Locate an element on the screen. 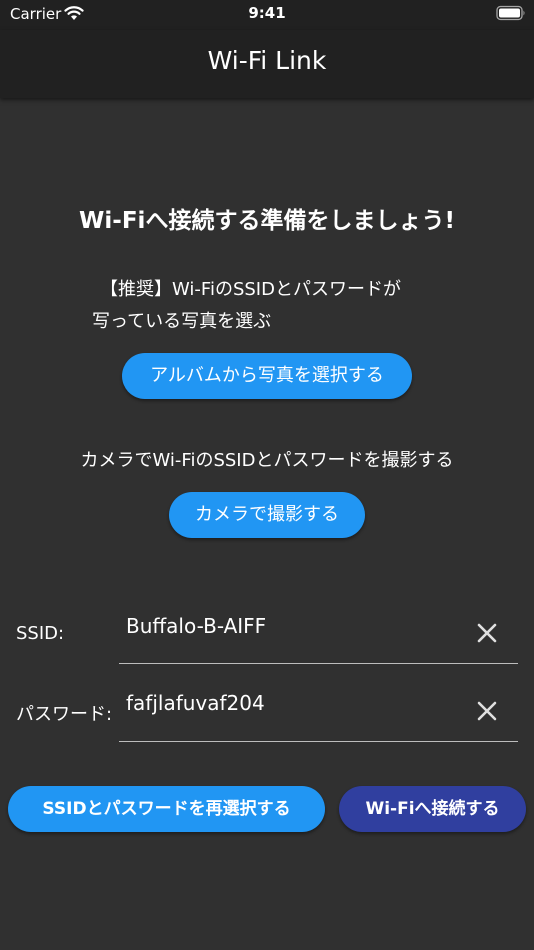 This screenshot has height=950, width=534. page-heading: Wi-Fiへ接続する準備をしましょう! is located at coordinates (267, 221).